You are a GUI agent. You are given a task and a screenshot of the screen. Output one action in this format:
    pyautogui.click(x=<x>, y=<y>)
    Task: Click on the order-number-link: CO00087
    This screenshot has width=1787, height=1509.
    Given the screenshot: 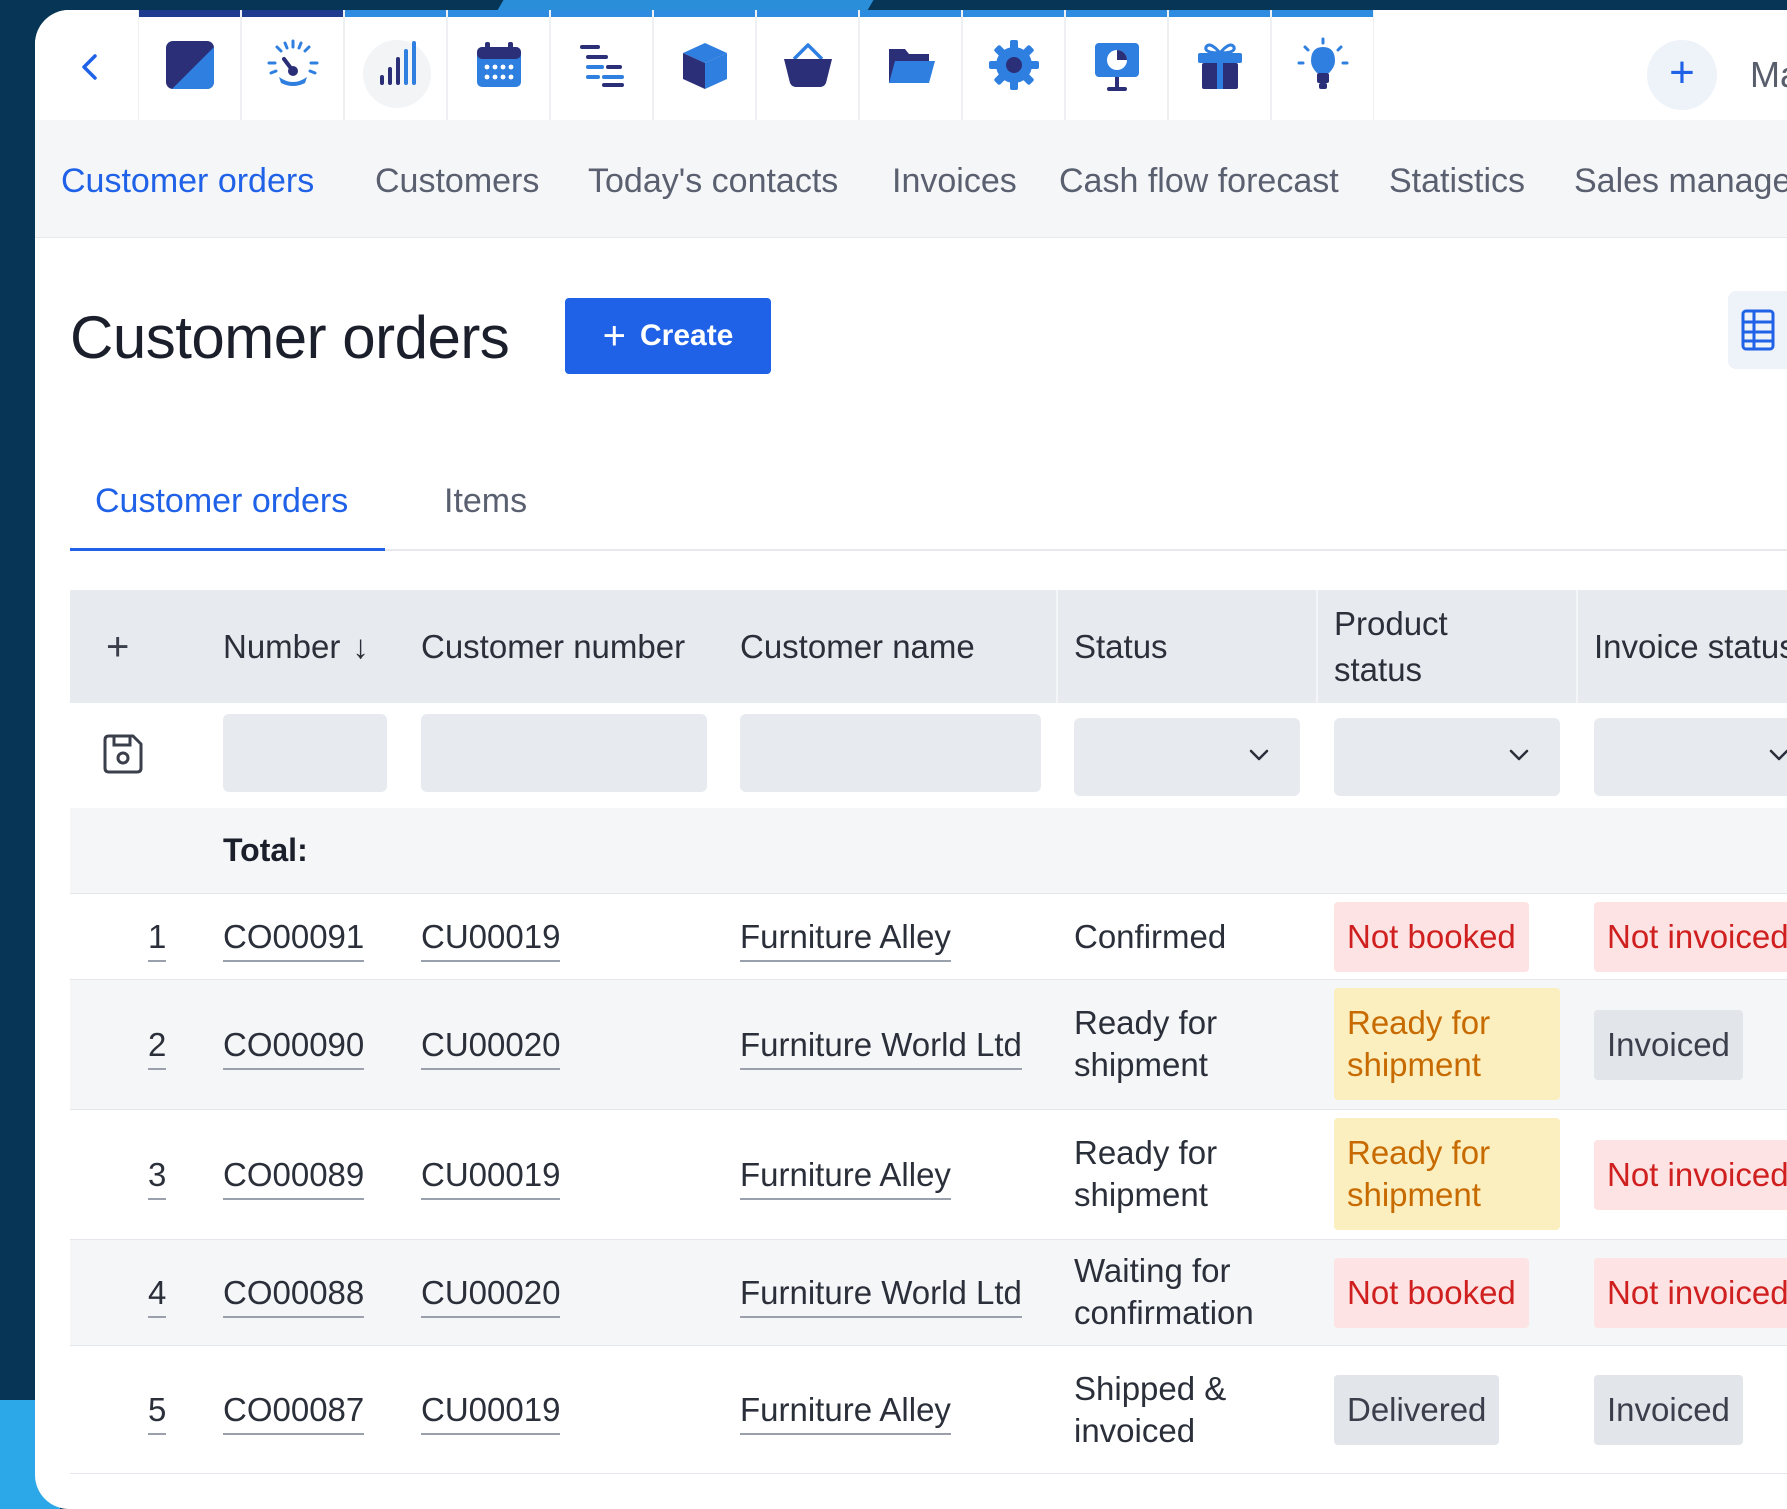 What is the action you would take?
    pyautogui.click(x=294, y=1412)
    